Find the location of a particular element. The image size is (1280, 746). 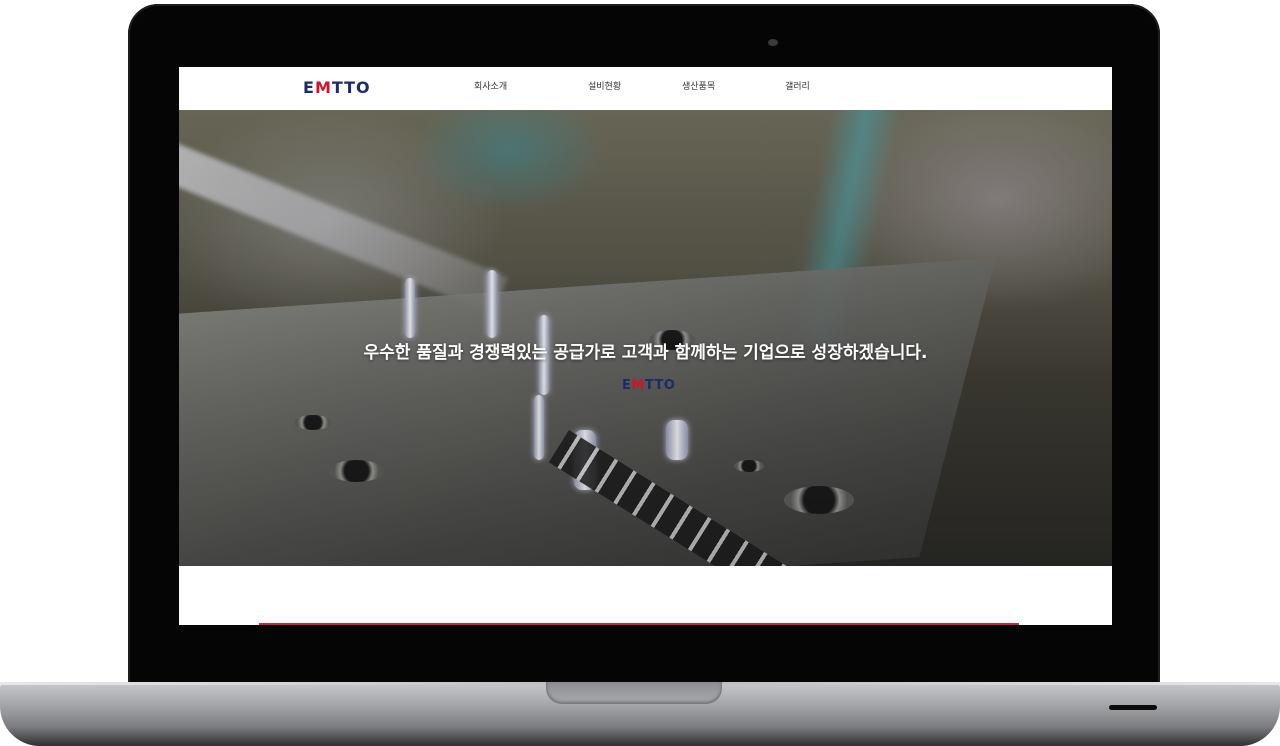

site-logo: EMTTO is located at coordinates (337, 88).